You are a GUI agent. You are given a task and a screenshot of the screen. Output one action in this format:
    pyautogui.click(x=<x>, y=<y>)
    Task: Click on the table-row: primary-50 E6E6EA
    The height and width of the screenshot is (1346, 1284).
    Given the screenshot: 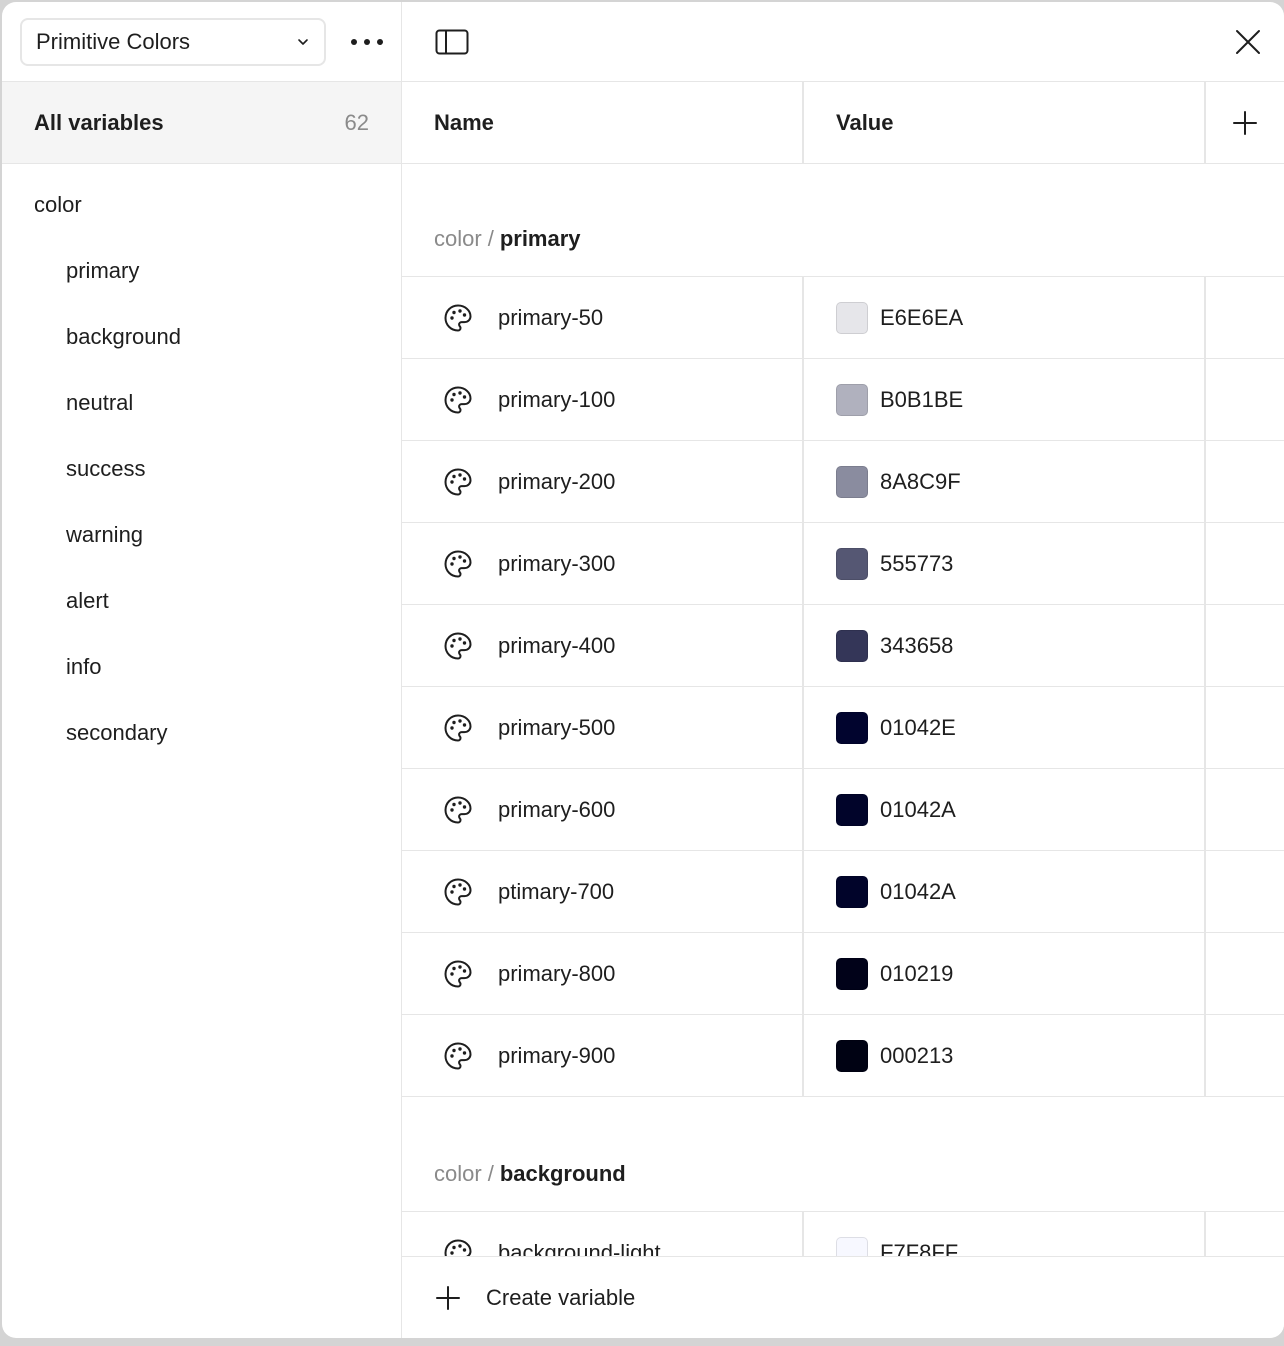 What is the action you would take?
    pyautogui.click(x=843, y=318)
    